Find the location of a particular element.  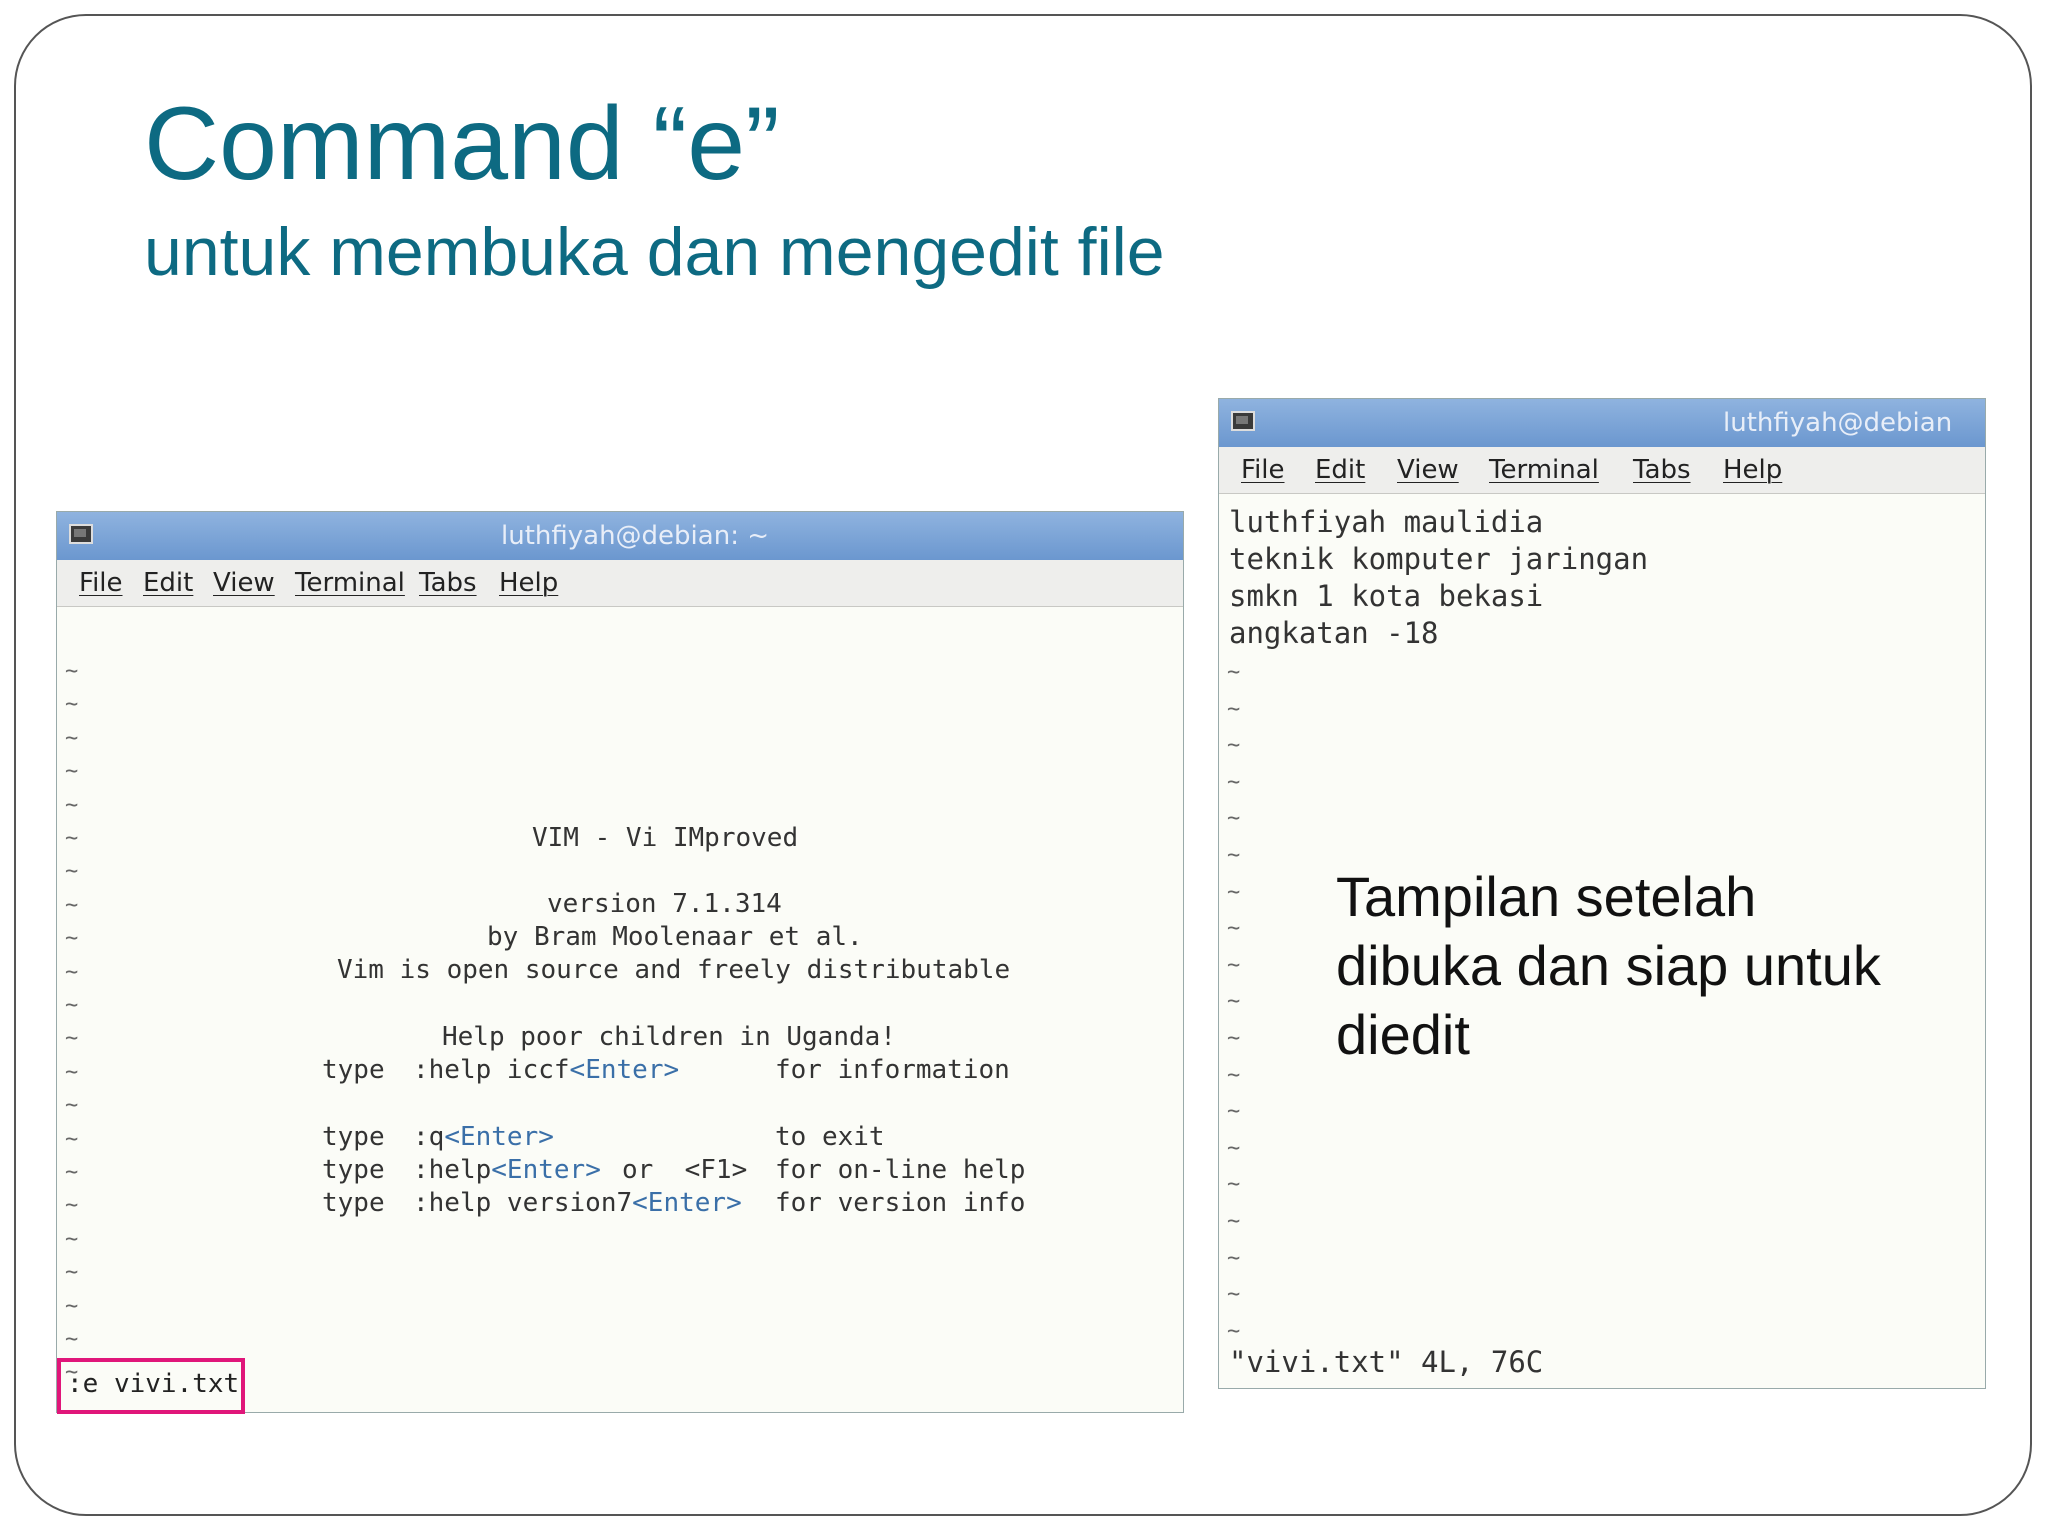

caption-line: dibuka dan siap untuk is located at coordinates (1608, 965).